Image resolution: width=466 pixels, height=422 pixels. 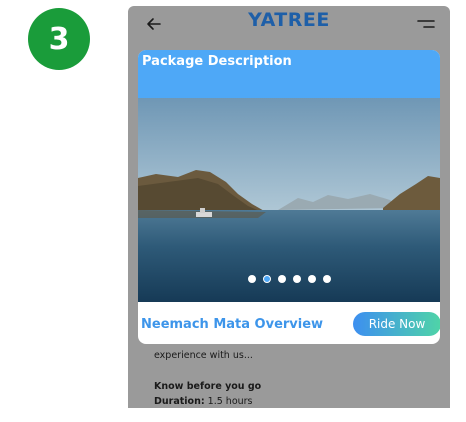 I want to click on modal-header: Package Description, so click(x=289, y=74).